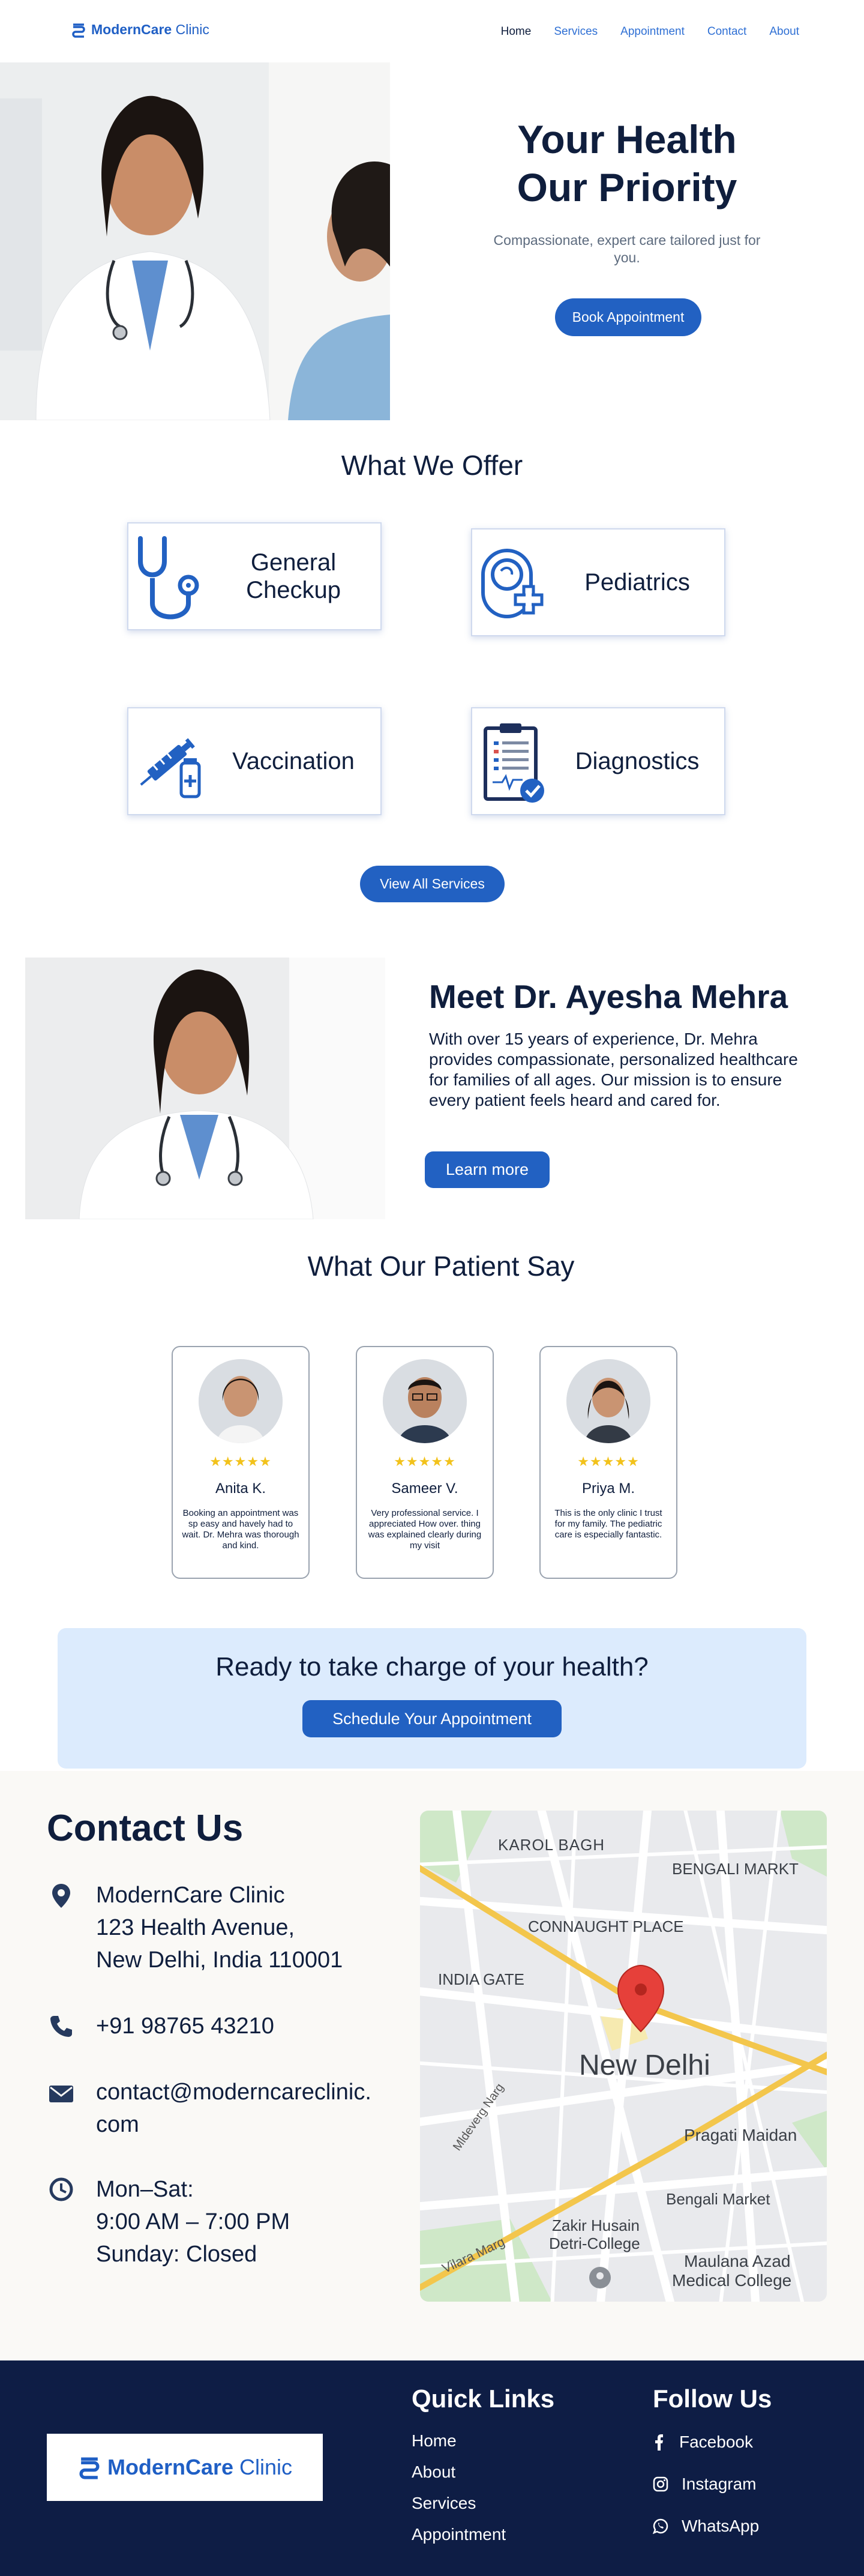  I want to click on brand-name-bold: ModernCare, so click(131, 29).